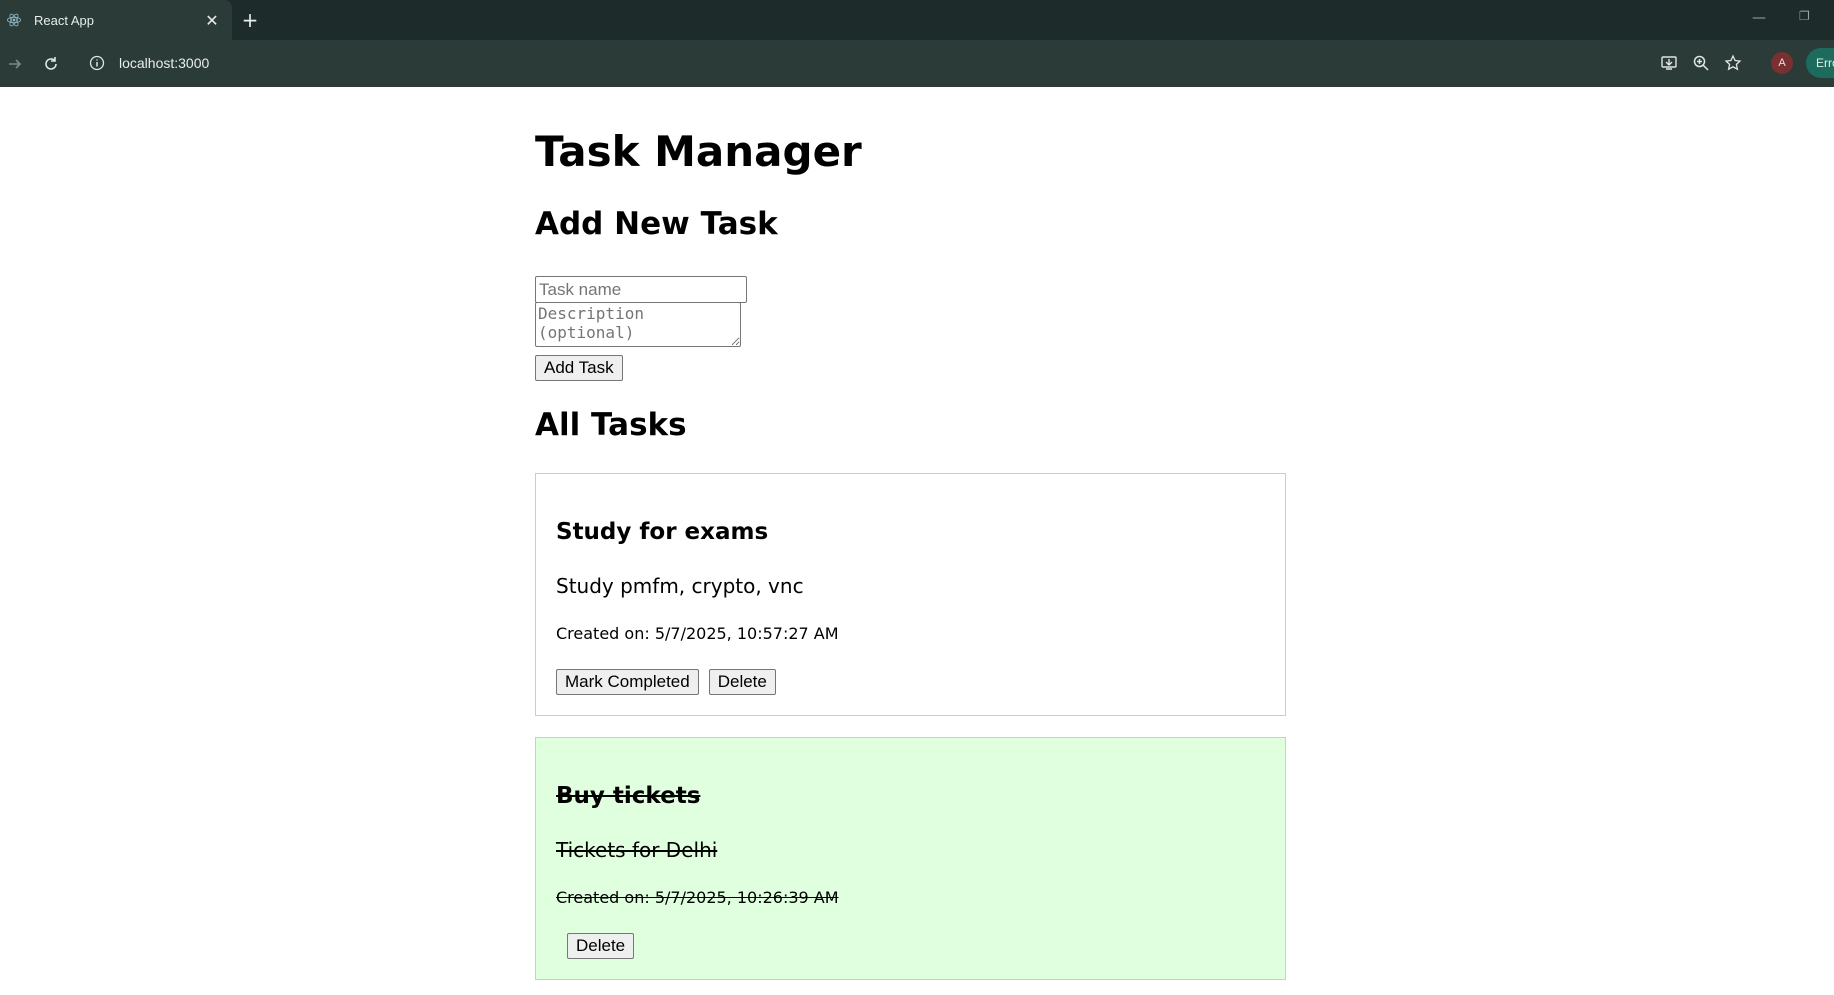 This screenshot has width=1834, height=995. What do you see at coordinates (662, 532) in the screenshot?
I see `task-name: Study for exams` at bounding box center [662, 532].